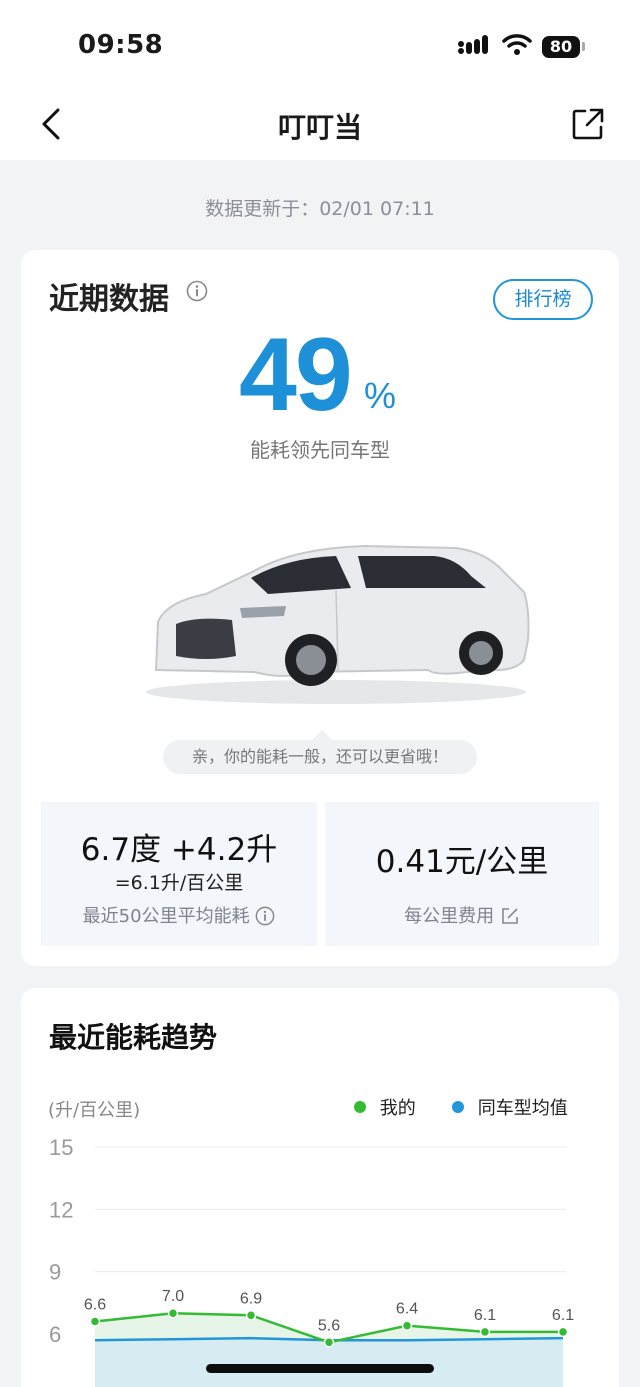 Image resolution: width=640 pixels, height=1387 pixels. What do you see at coordinates (179, 850) in the screenshot?
I see `avg-consumption-value: 6.7度 +4.2升` at bounding box center [179, 850].